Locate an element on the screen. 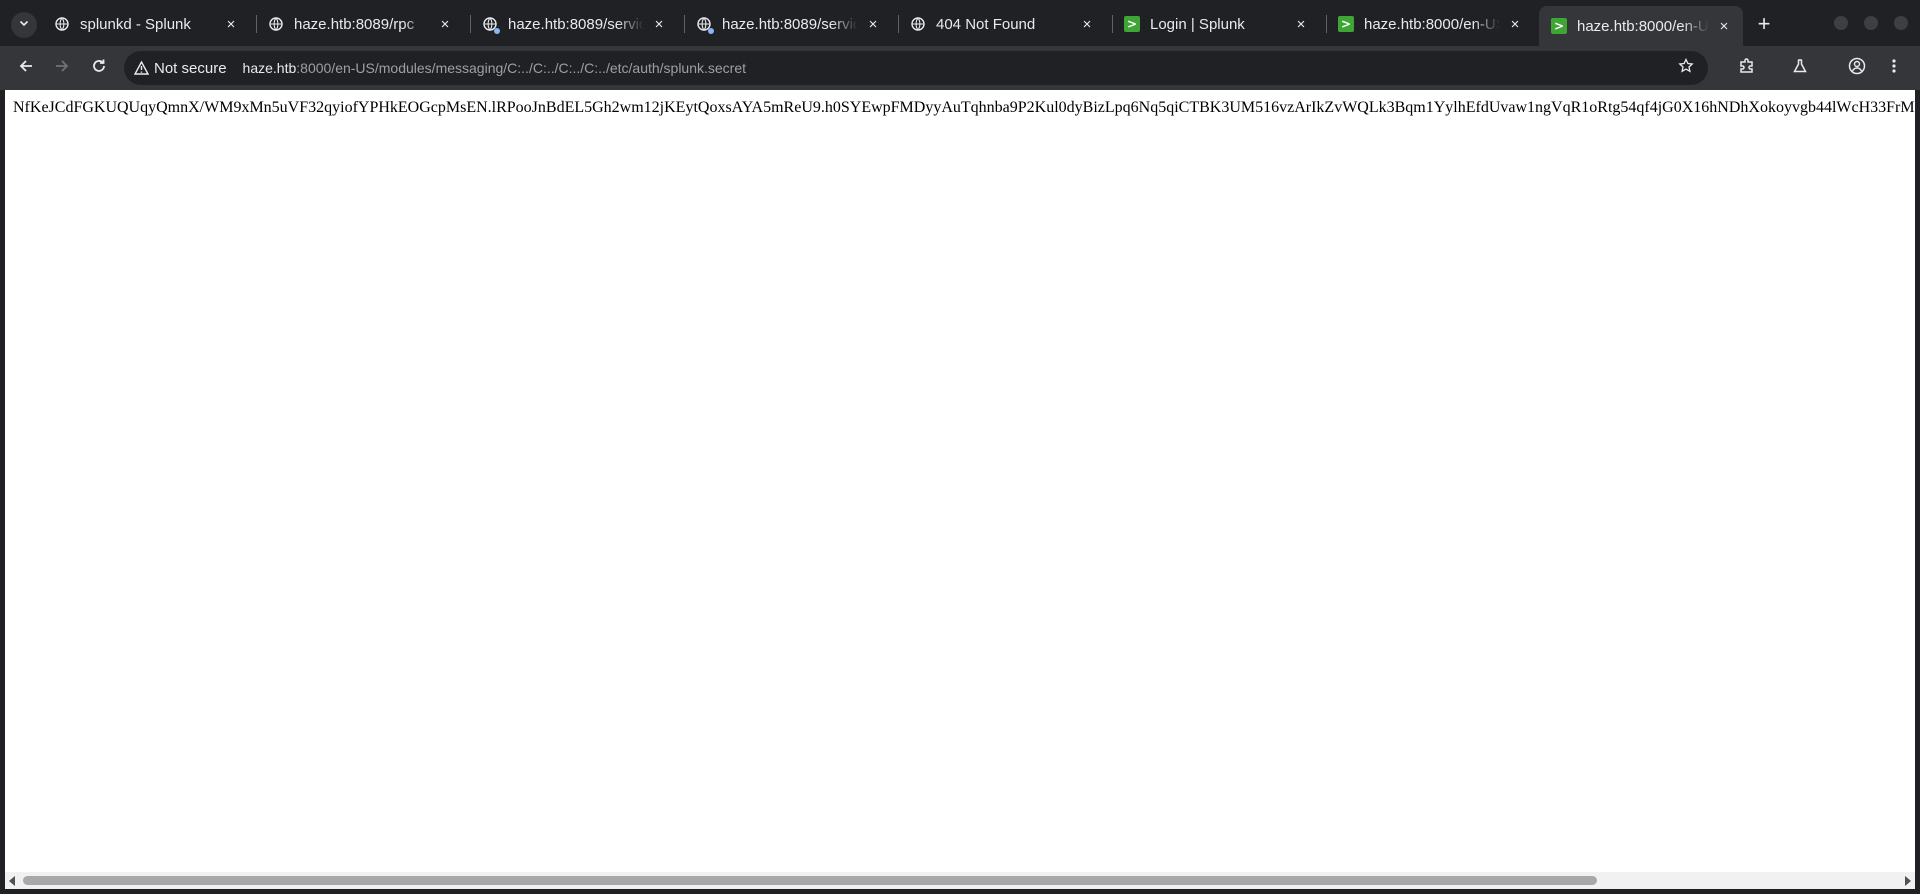 The height and width of the screenshot is (894, 1920). window-frame-right is located at coordinates (1917, 492).